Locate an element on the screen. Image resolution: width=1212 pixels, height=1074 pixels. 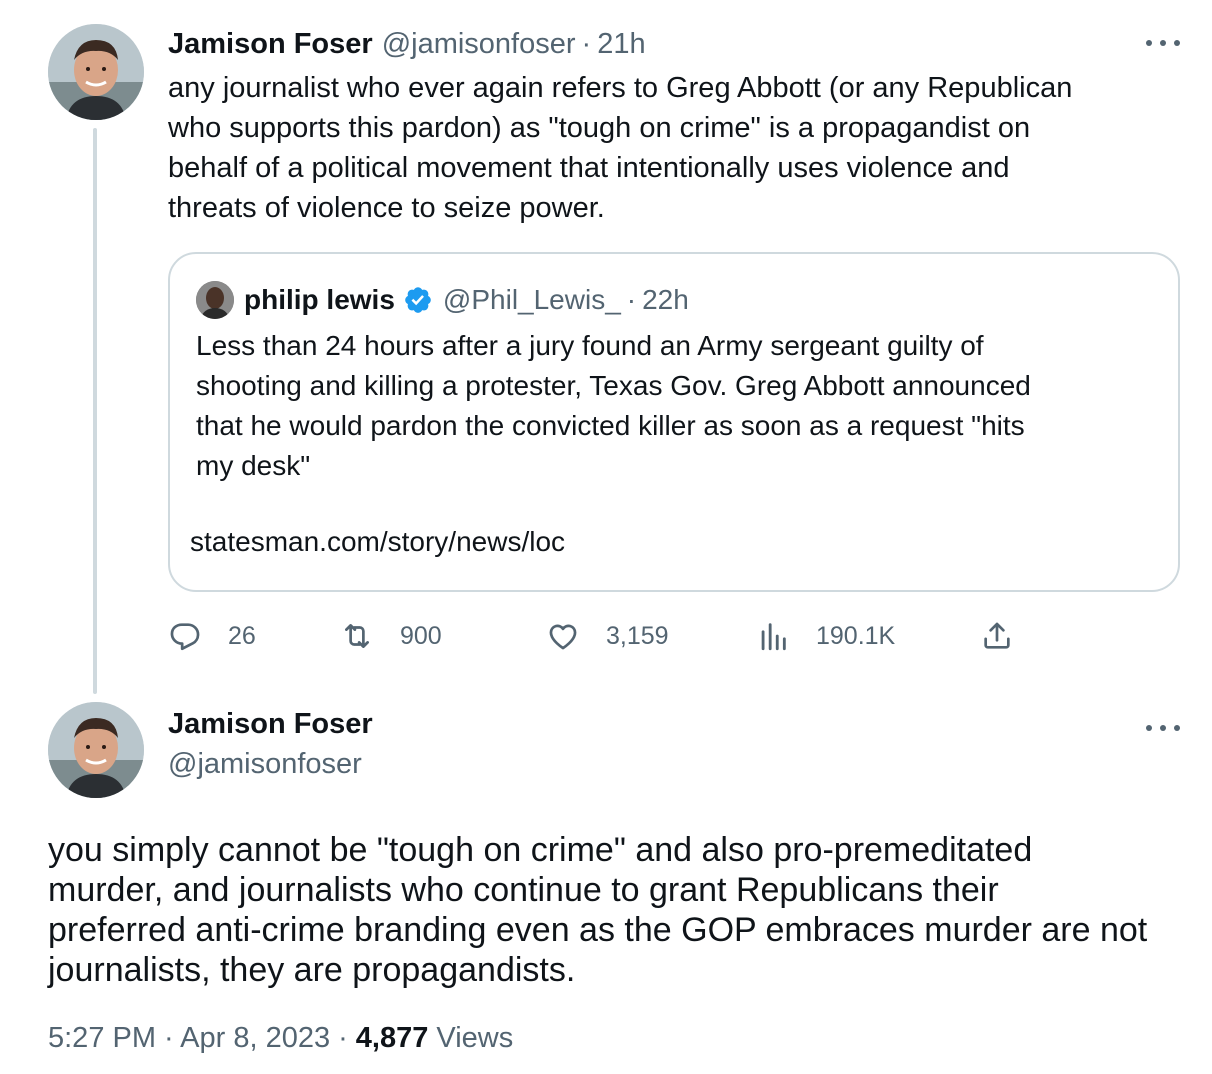
tweet1-action-bar: 26 900 3,159 190.1K is located at coordinates (618, 636).